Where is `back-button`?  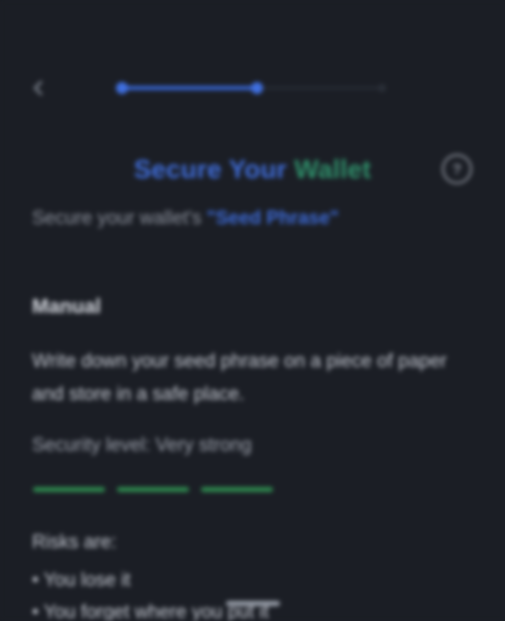
back-button is located at coordinates (38, 88).